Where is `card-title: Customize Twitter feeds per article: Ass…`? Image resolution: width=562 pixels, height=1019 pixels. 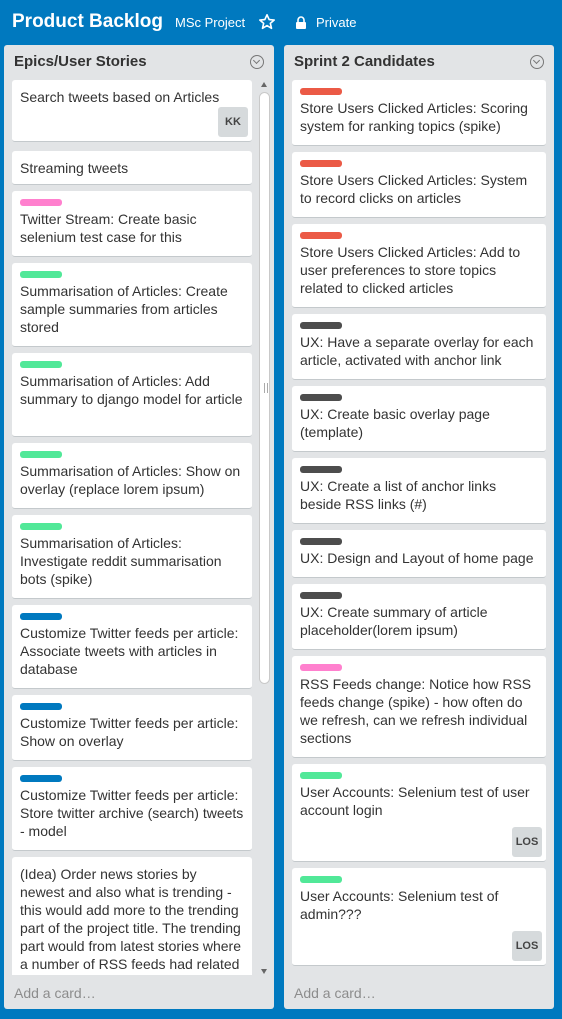 card-title: Customize Twitter feeds per article: Ass… is located at coordinates (129, 651).